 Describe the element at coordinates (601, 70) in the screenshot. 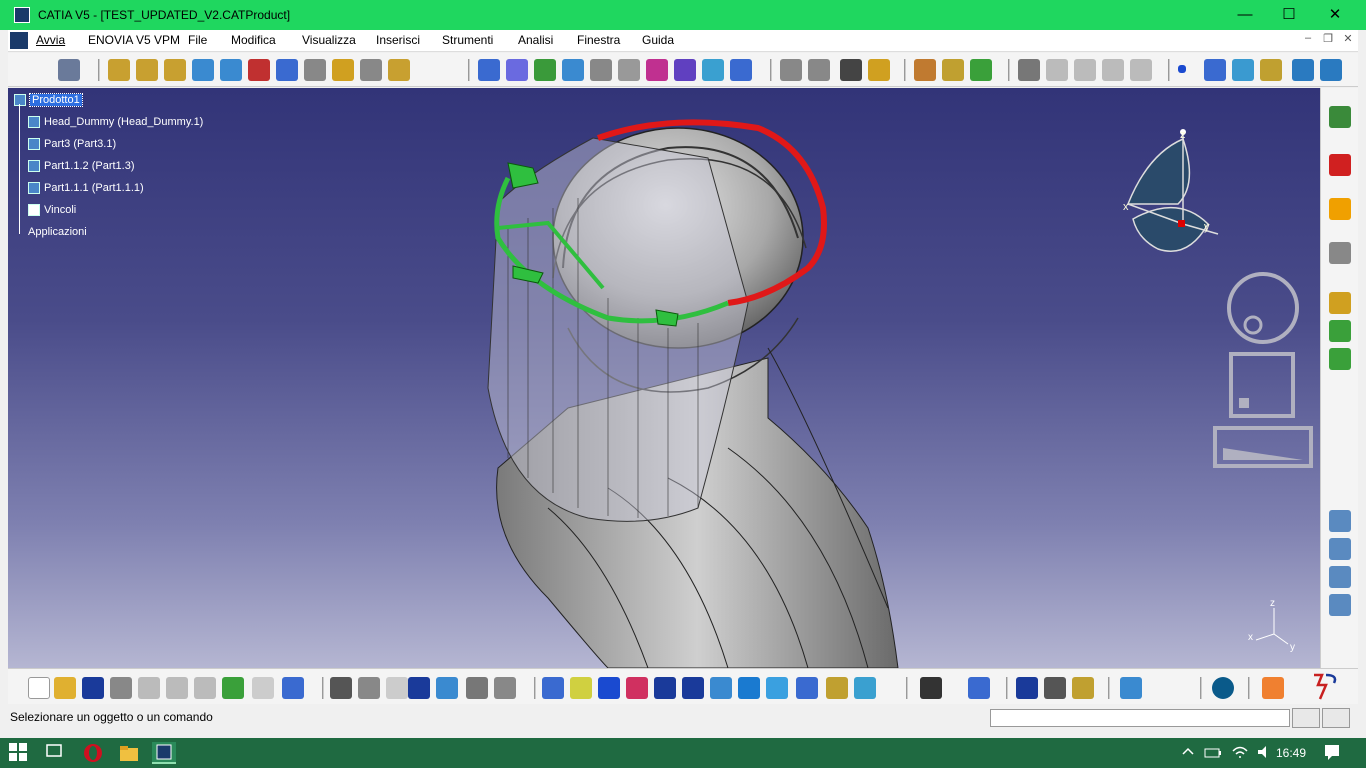

I see `anchor-icon` at that location.